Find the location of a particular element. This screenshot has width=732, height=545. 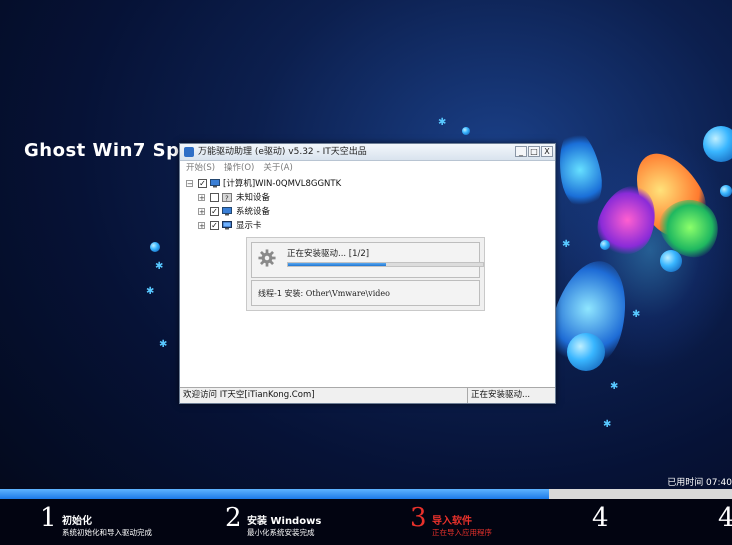

step-subtitle: 正在导入应用程序 is located at coordinates (462, 532).